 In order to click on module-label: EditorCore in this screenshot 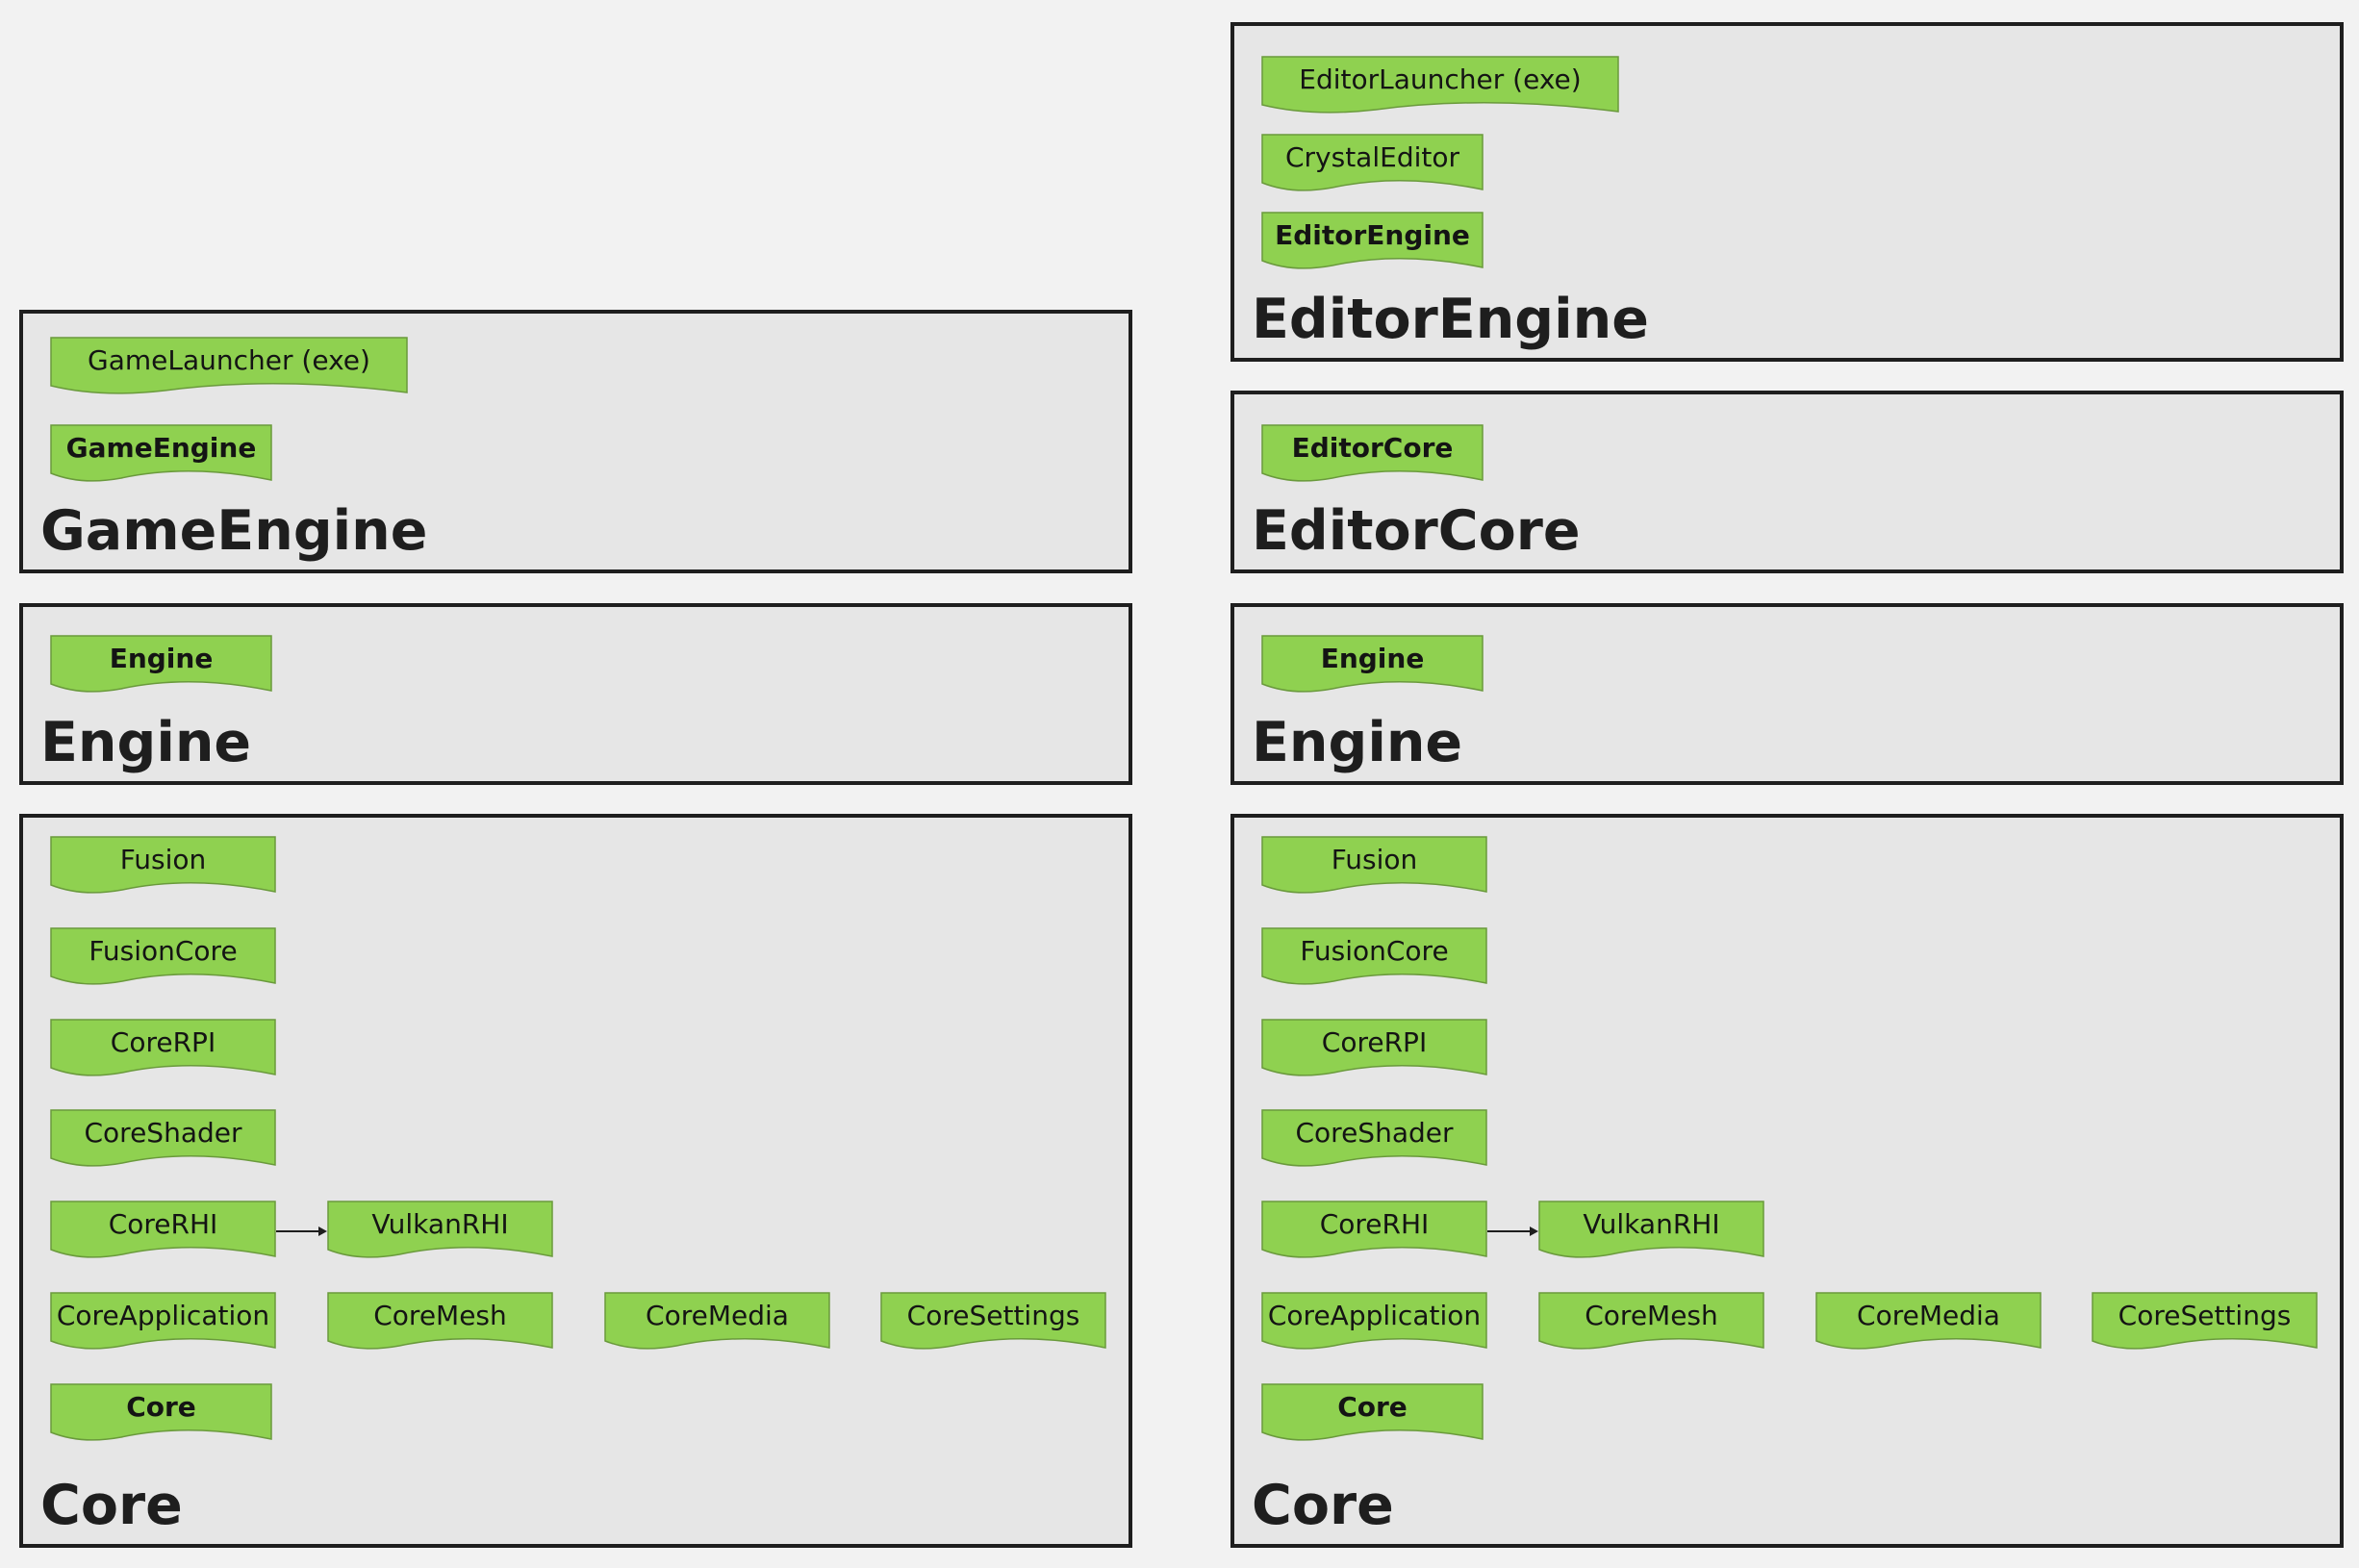, I will do `click(1372, 448)`.